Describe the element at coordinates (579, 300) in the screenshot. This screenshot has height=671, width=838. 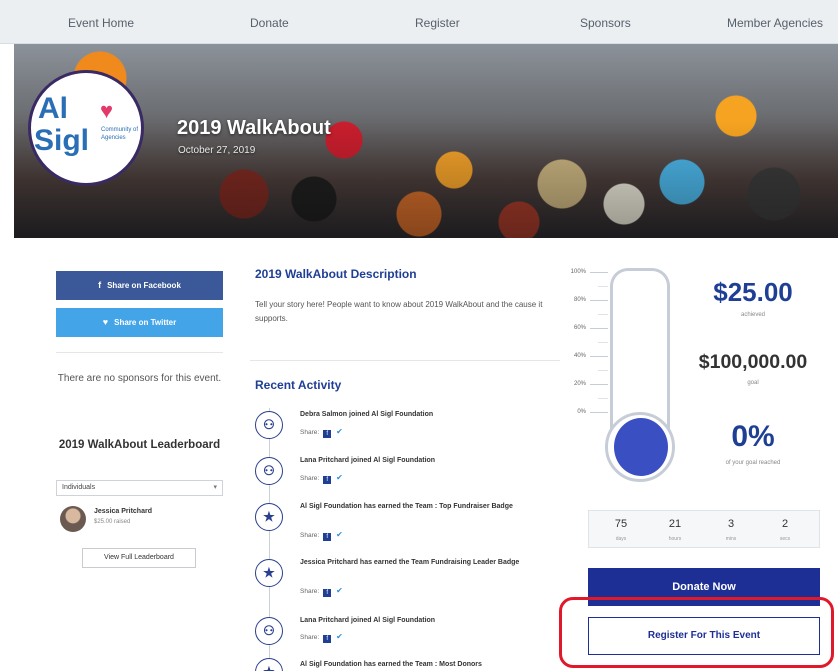
I see `thermometer-tick-label: 80%` at that location.